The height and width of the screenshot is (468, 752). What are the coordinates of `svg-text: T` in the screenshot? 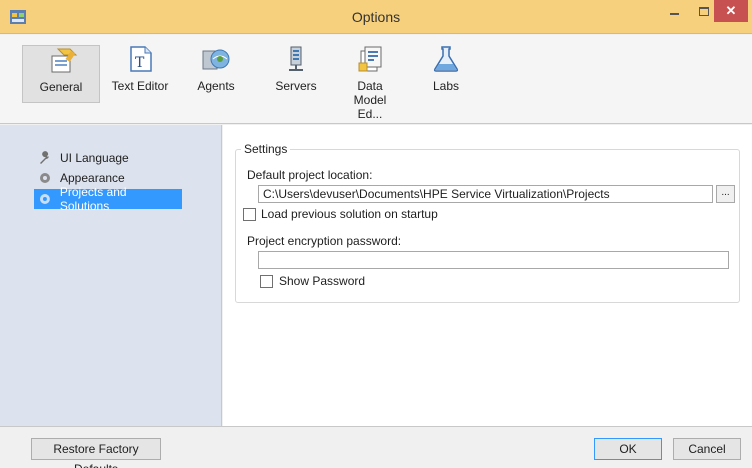 It's located at (140, 63).